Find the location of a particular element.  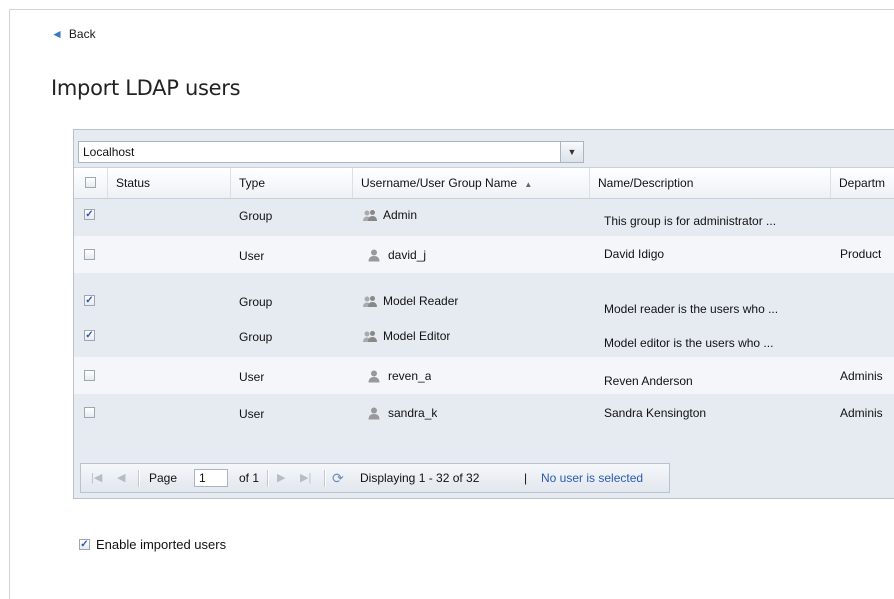

enable-imported-users: ✓ Enable imported users is located at coordinates (152, 544).